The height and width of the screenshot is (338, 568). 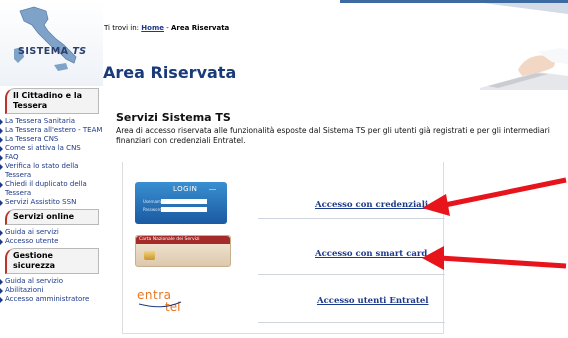 I want to click on nav-accesso-amministratore: Accesso amministratore, so click(x=51, y=299).